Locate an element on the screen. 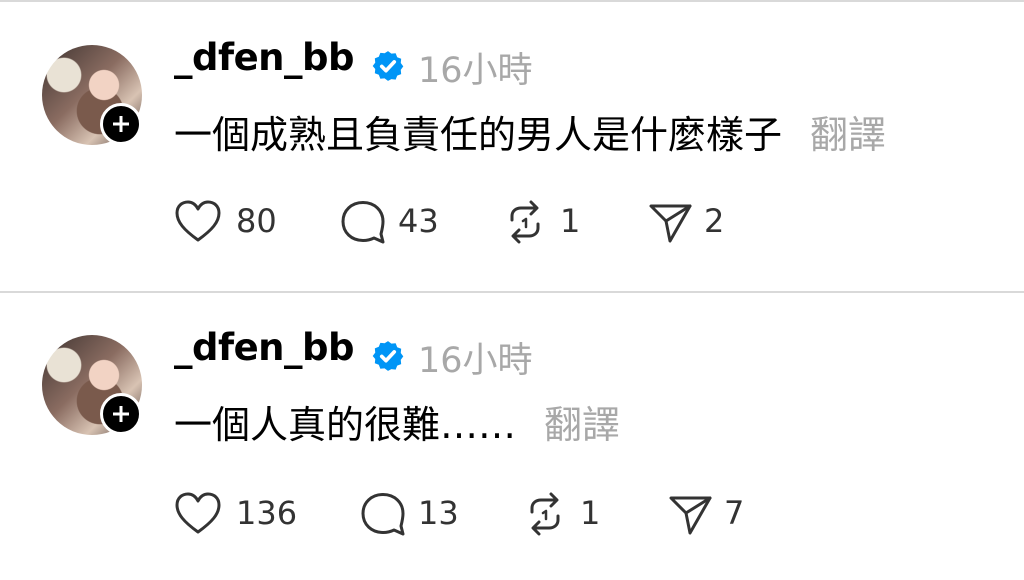 The width and height of the screenshot is (1024, 580). like-button: 80 is located at coordinates (229, 220).